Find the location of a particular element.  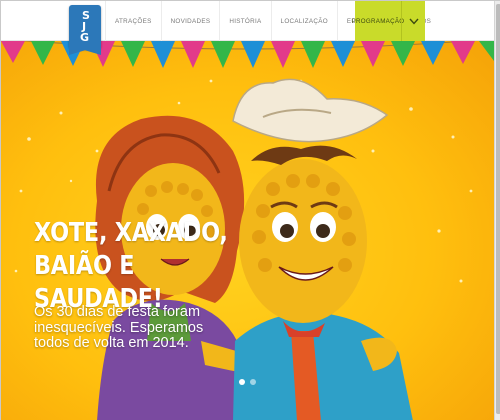

nav-item-localizacao: LOCALIZAÇÃO is located at coordinates (303, 21).